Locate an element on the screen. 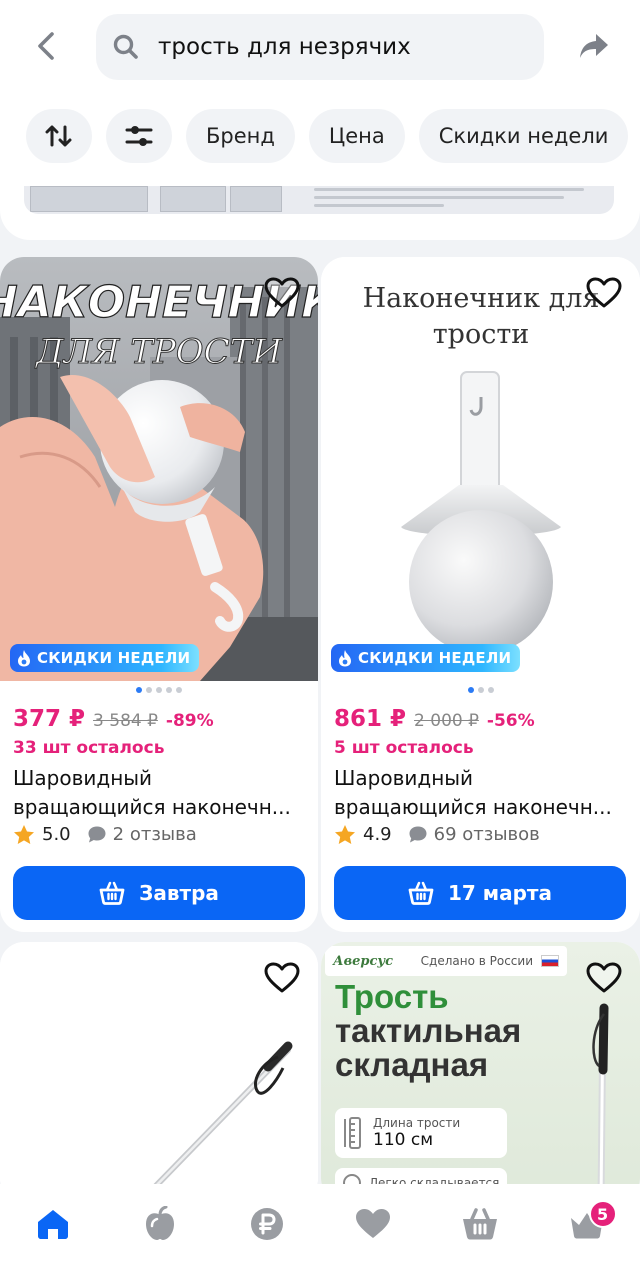 This screenshot has width=640, height=1264. promo-heading: Трость тактильная складная is located at coordinates (428, 1030).